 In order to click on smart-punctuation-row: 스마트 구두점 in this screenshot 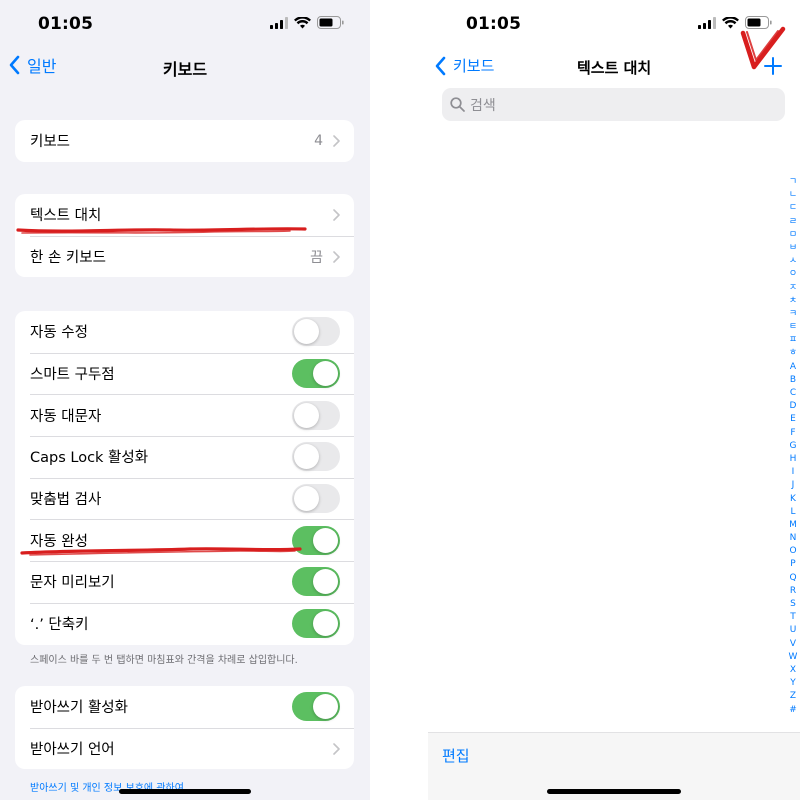, I will do `click(184, 373)`.